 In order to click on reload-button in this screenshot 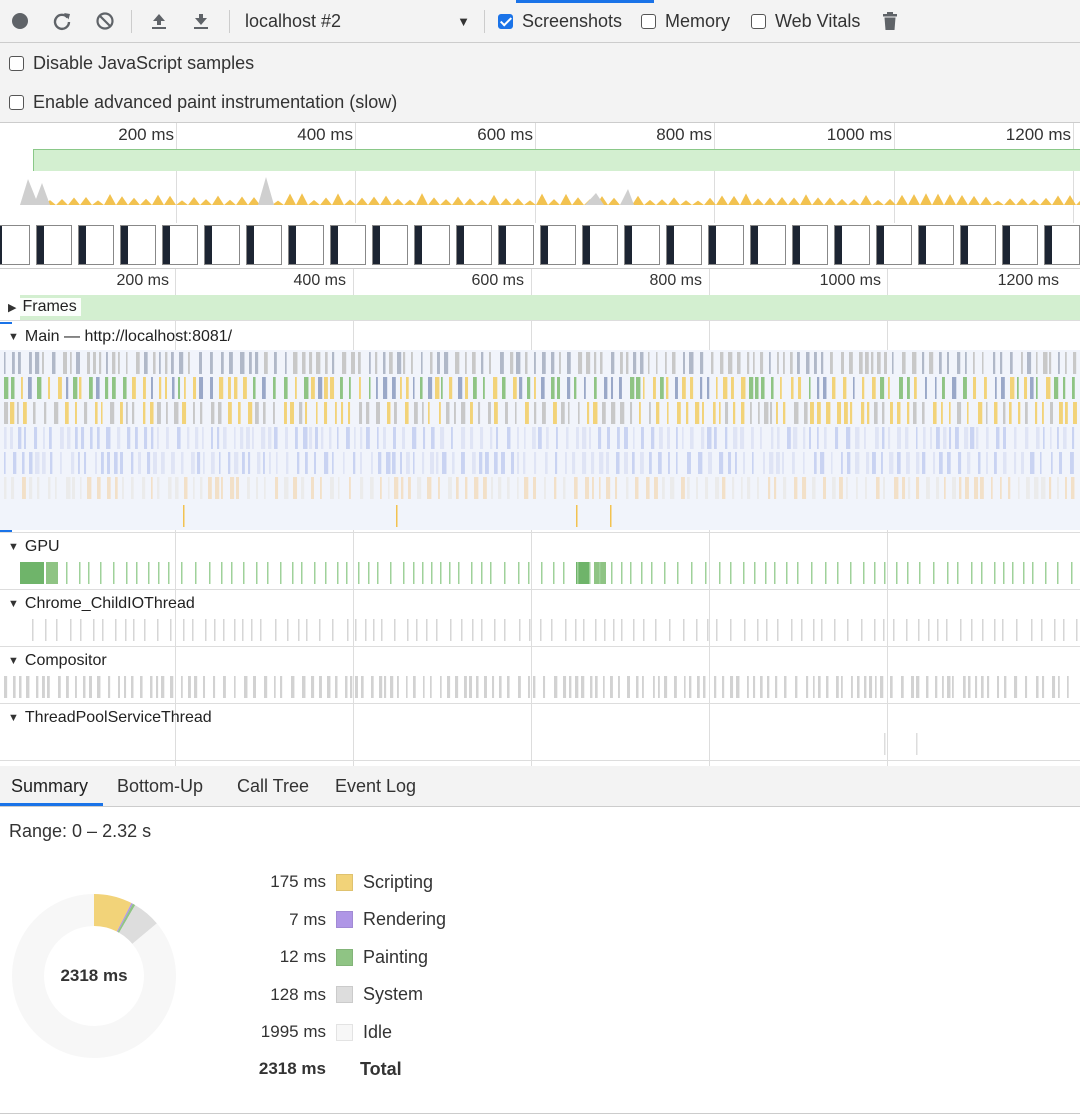, I will do `click(62, 21)`.